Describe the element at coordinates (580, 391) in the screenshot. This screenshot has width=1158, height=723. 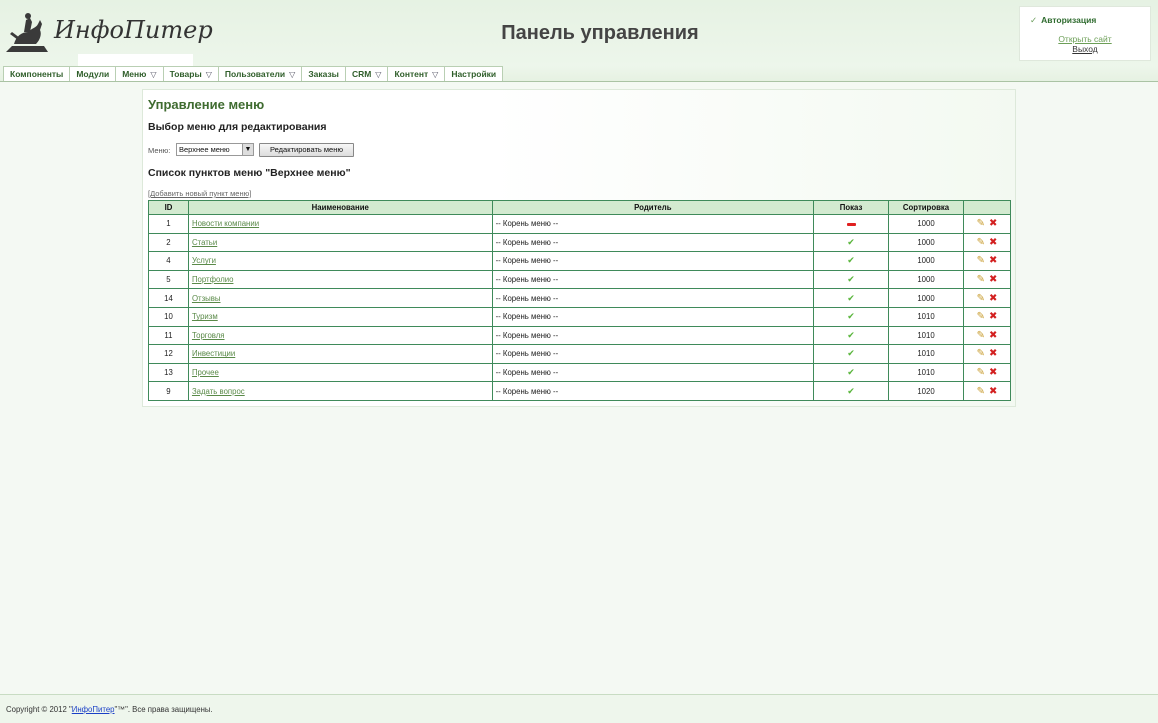
I see `table-row: 9 Задать вопрос -- Корень меню -- ✔ 1020 ✎ ✖` at that location.